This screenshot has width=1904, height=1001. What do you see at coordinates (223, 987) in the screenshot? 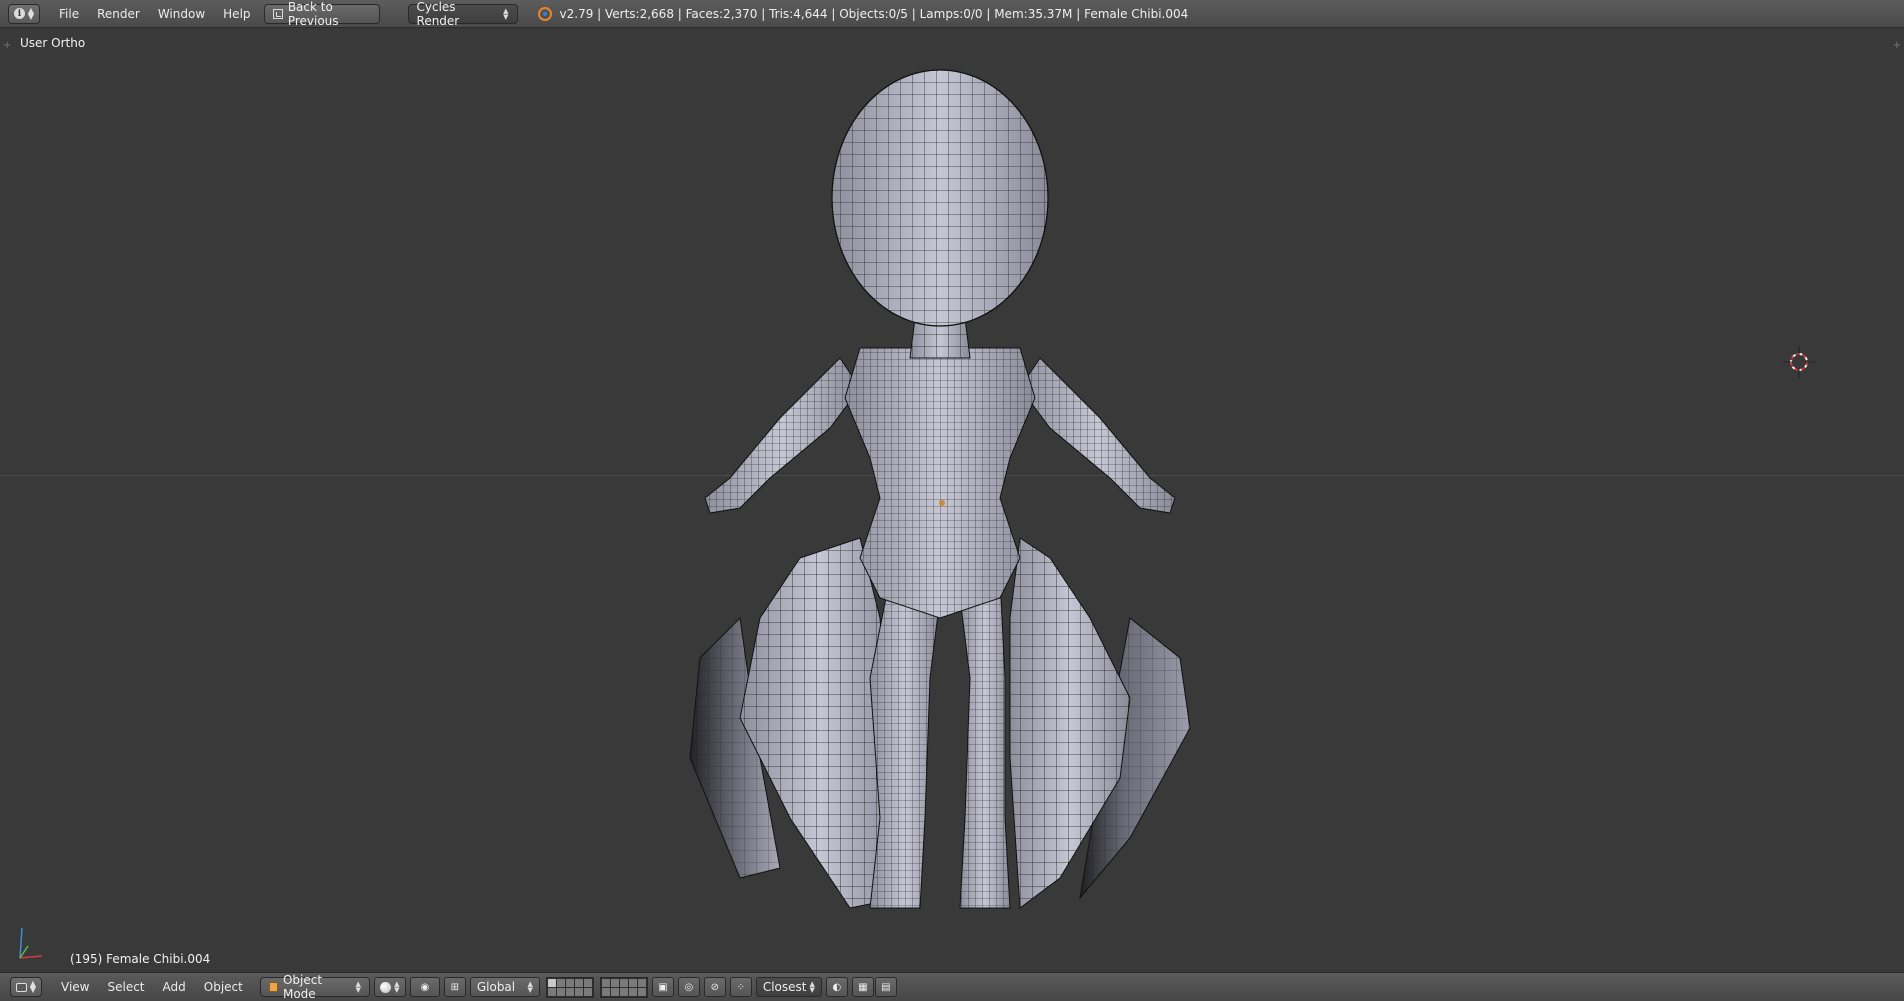
I see `menu-object: Object` at bounding box center [223, 987].